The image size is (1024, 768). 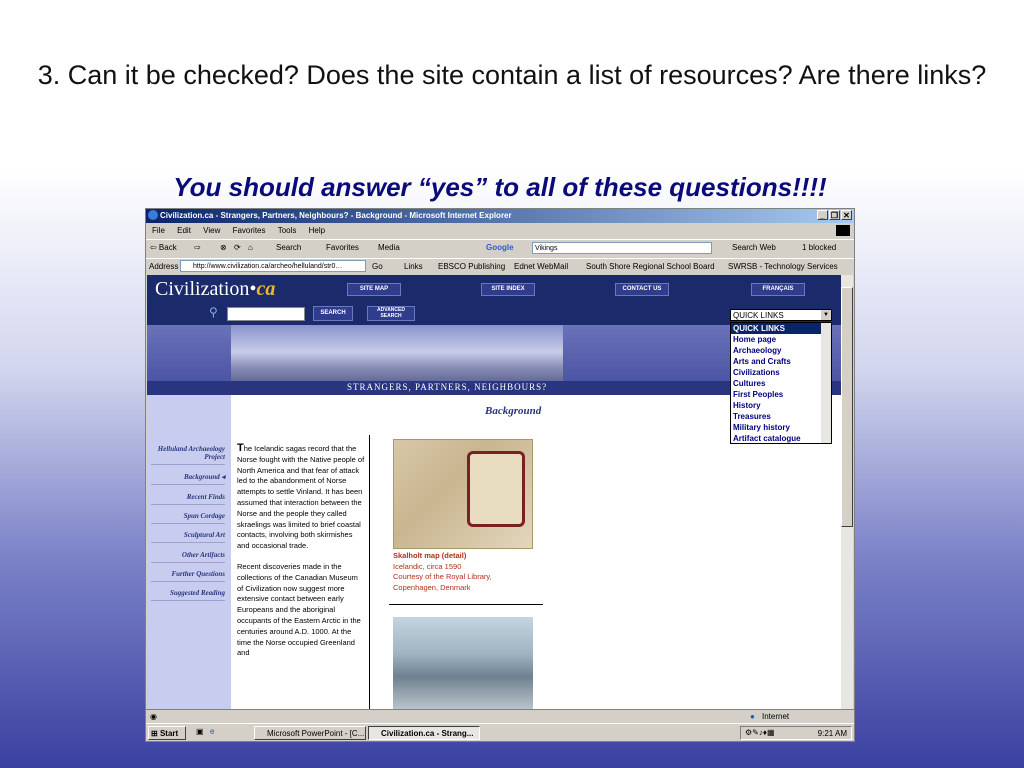 I want to click on start-button: ⊞ Start, so click(x=167, y=733).